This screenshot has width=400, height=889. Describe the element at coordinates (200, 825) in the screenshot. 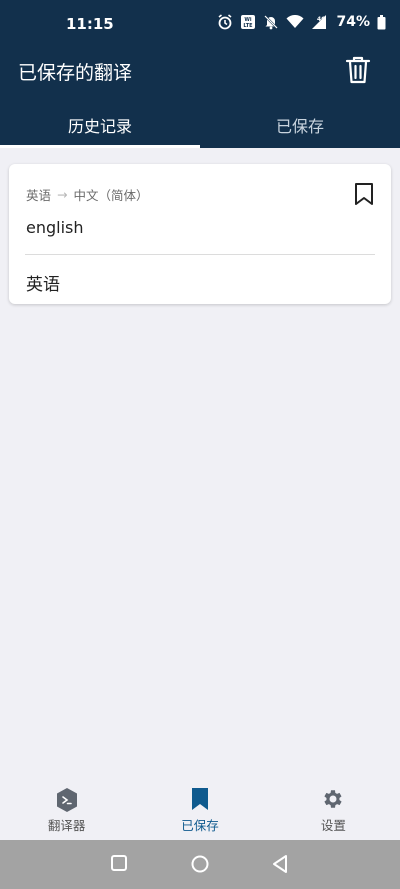

I see `nav-label-saved: 已保存` at that location.